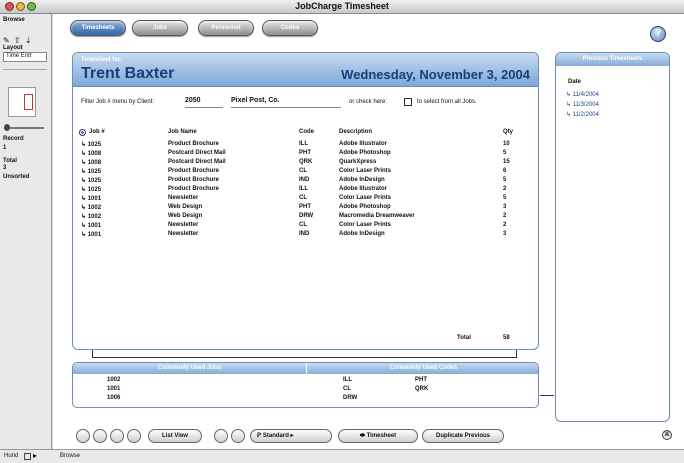 The width and height of the screenshot is (684, 463). Describe the element at coordinates (11, 456) in the screenshot. I see `zoom-label: Hund` at that location.